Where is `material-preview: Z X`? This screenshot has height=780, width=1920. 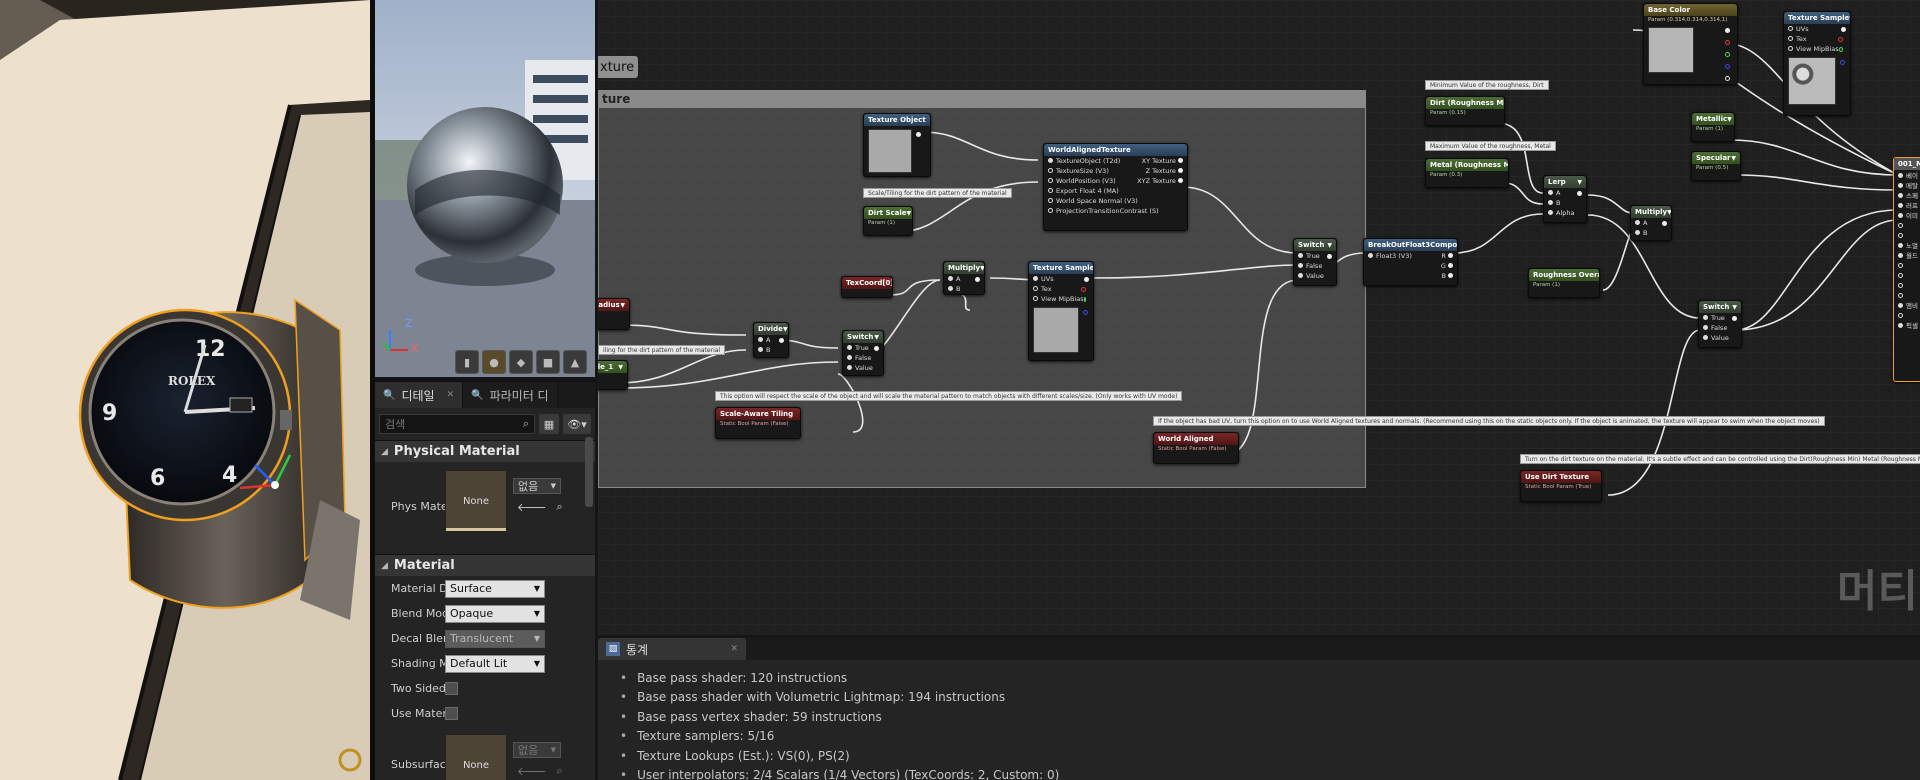
material-preview: Z X is located at coordinates (485, 188).